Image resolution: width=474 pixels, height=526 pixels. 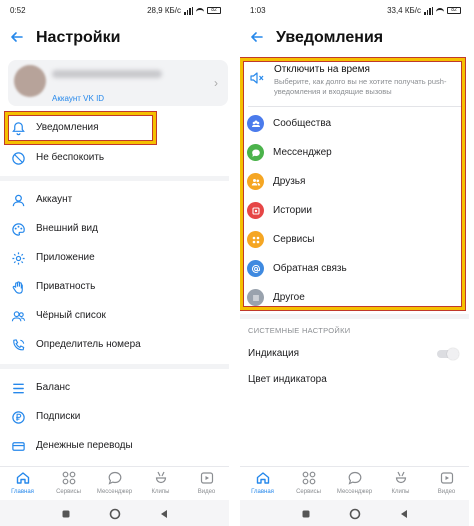 What do you see at coordinates (18, 10) in the screenshot?
I see `status-time: 0:52` at bounding box center [18, 10].